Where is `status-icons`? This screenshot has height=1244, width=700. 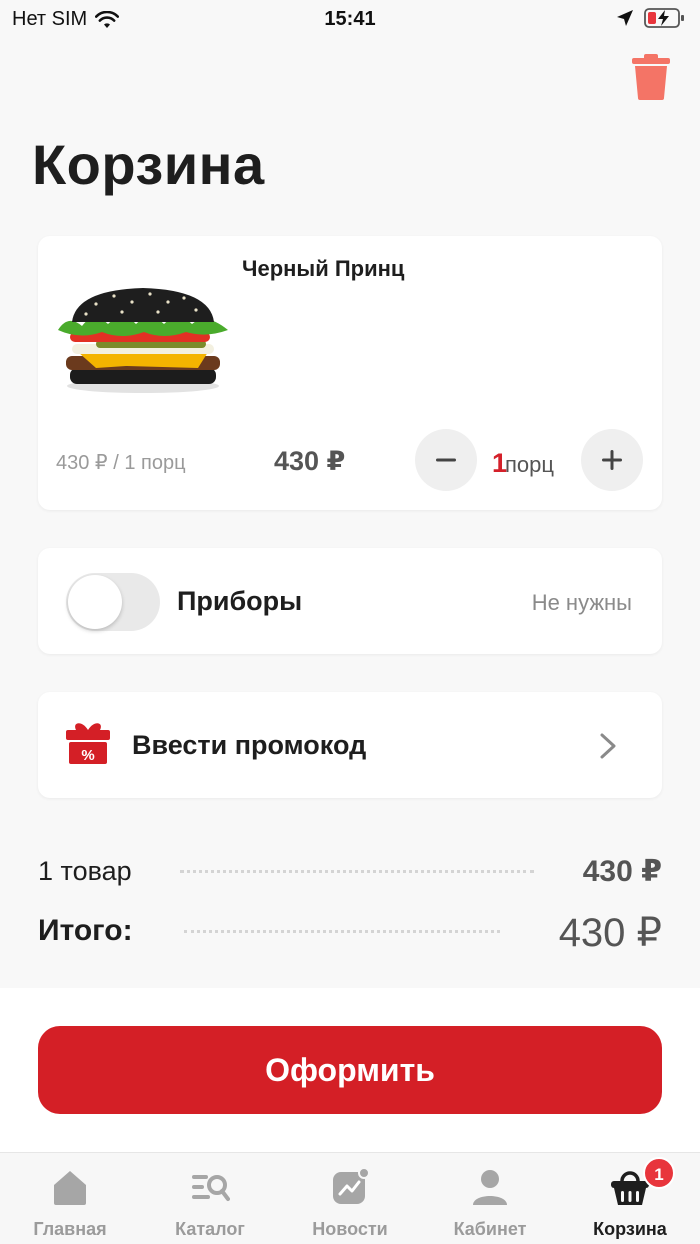 status-icons is located at coordinates (651, 18).